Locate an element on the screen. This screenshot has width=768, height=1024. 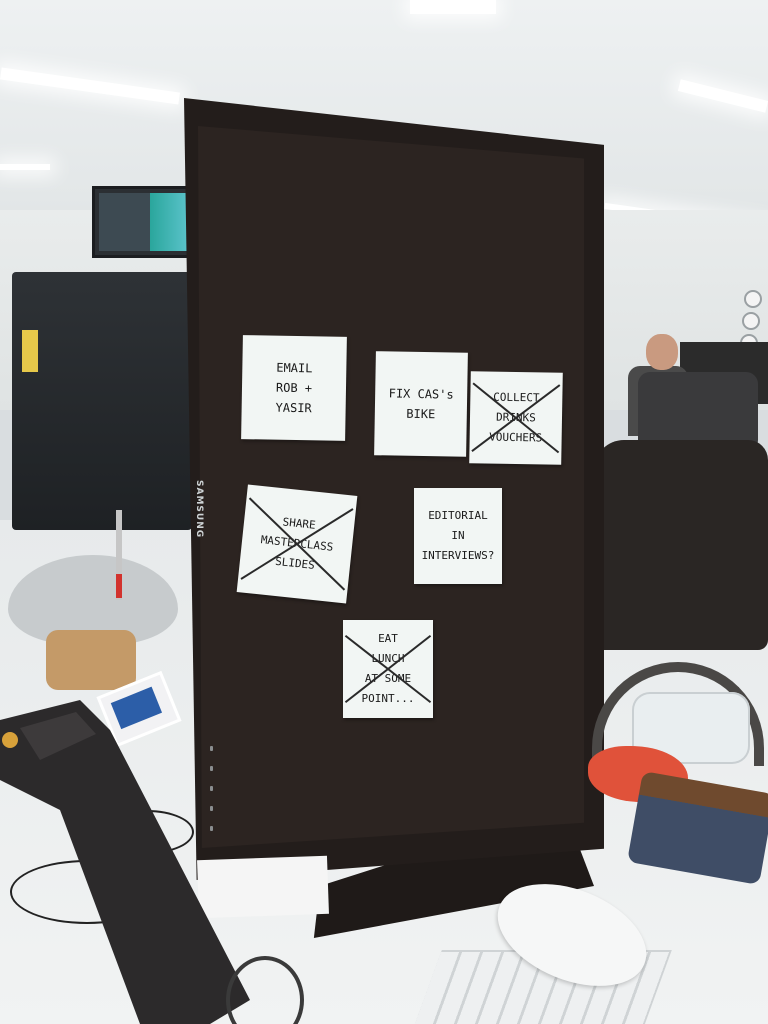
sticky-note-editorial: EDITORIAL IN INTERVIEWS? is located at coordinates (458, 536).